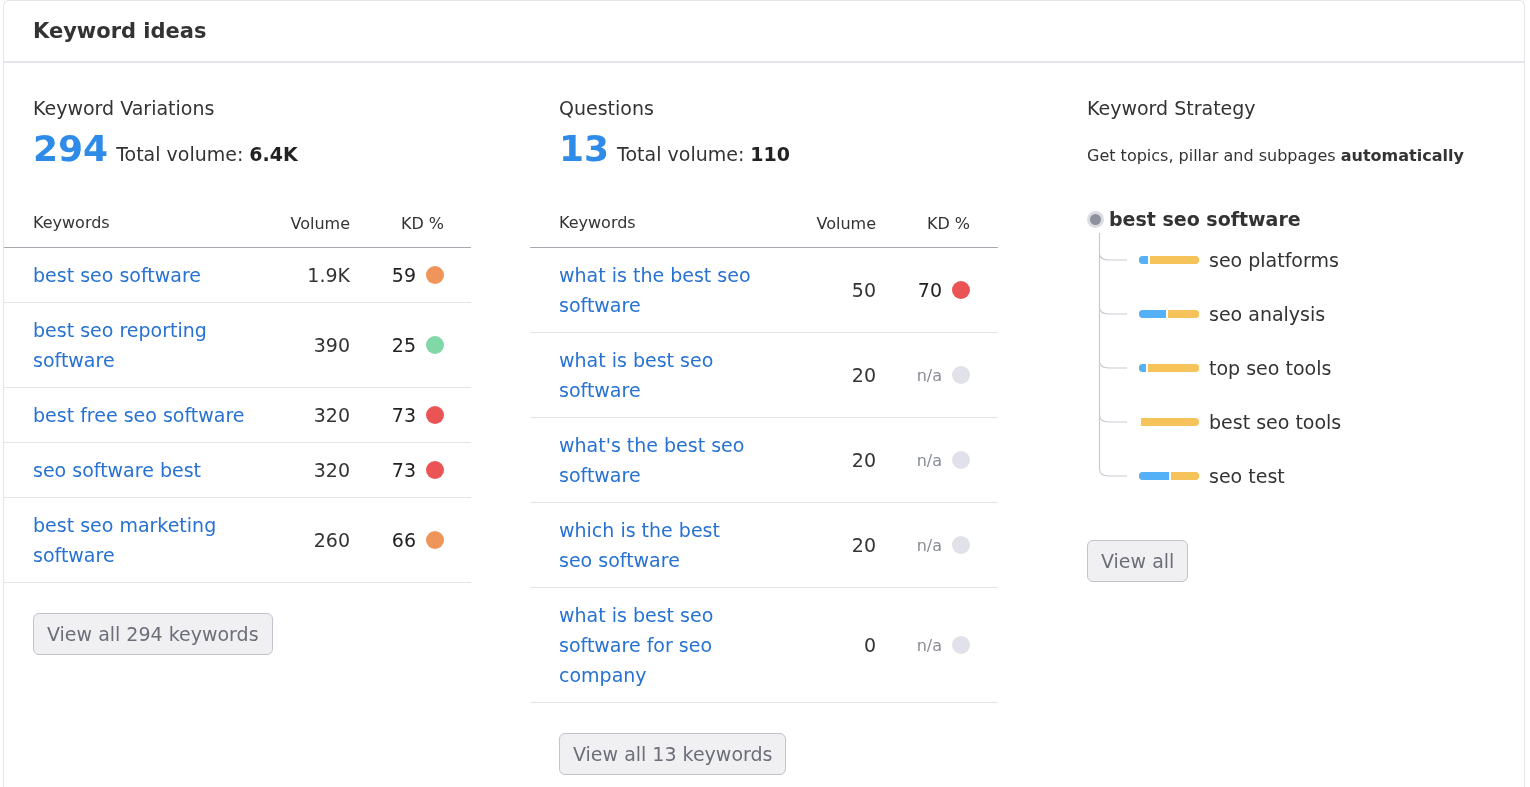 Image resolution: width=1530 pixels, height=787 pixels. What do you see at coordinates (1270, 368) in the screenshot?
I see `subtopic-link: top seo tools` at bounding box center [1270, 368].